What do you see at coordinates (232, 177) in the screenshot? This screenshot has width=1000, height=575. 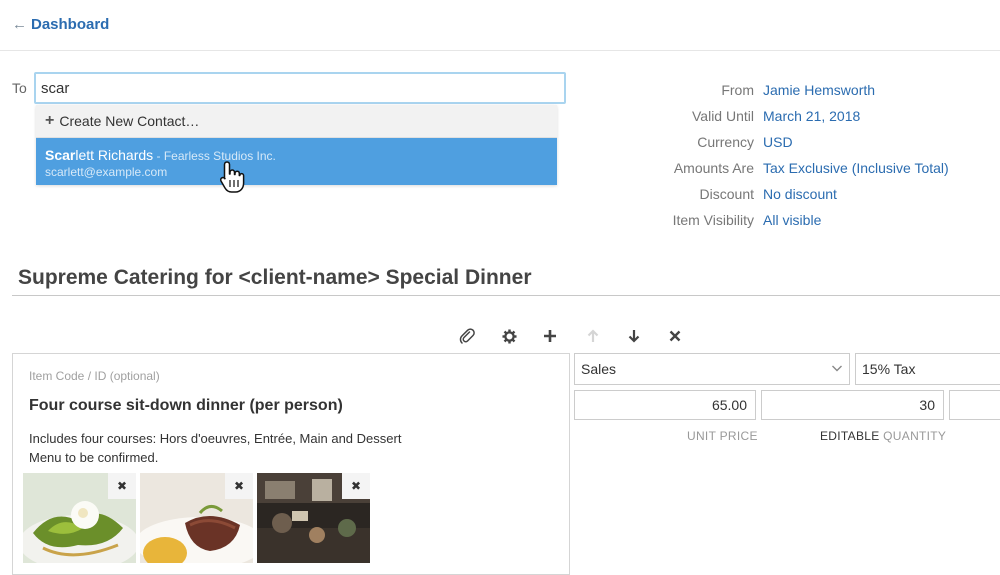 I see `hand-pointer-icon` at bounding box center [232, 177].